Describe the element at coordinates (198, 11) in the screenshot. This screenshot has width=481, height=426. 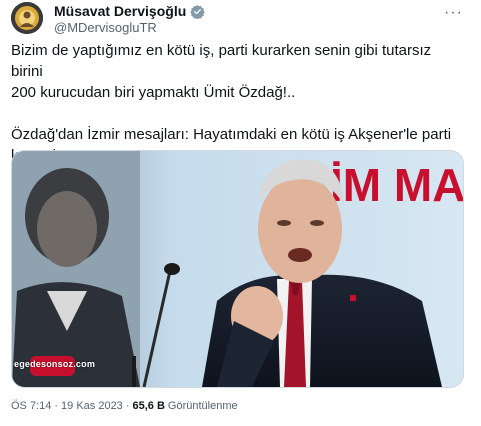
I see `verified-badge-icon` at that location.